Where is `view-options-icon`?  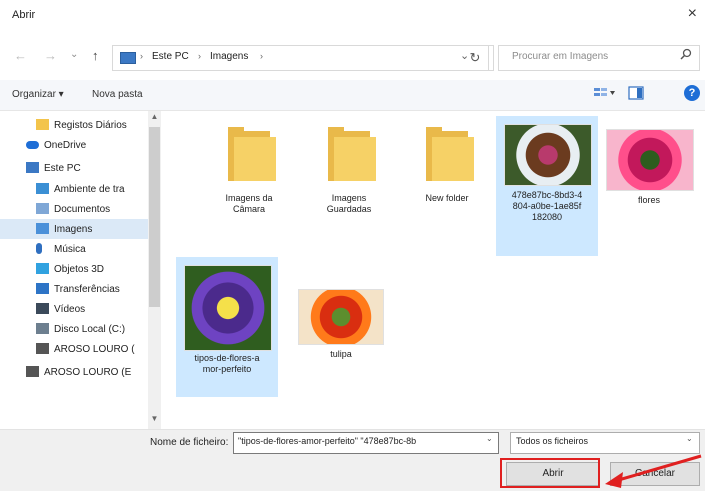
view-options-icon is located at coordinates (605, 94).